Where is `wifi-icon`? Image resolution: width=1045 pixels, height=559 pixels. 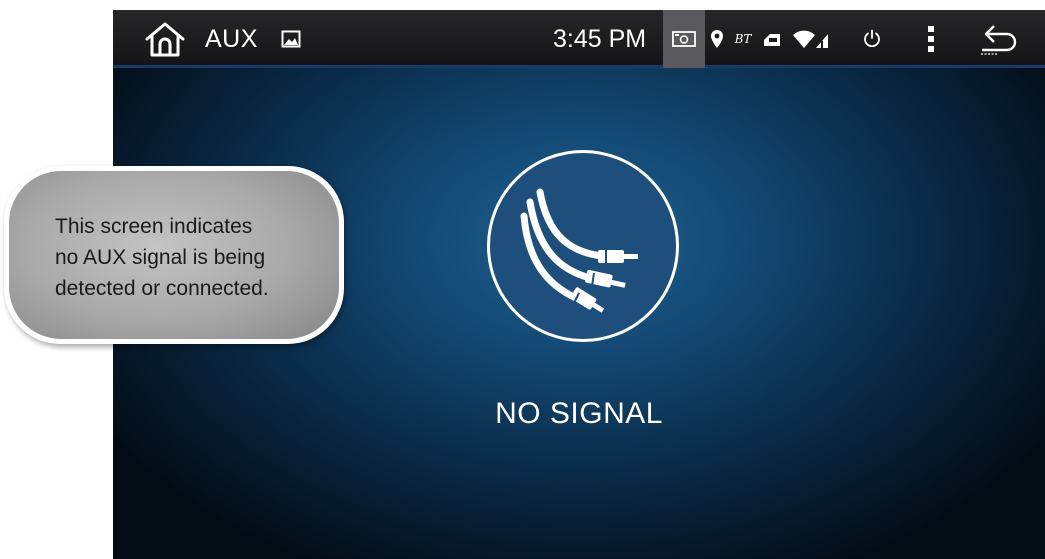
wifi-icon is located at coordinates (811, 39).